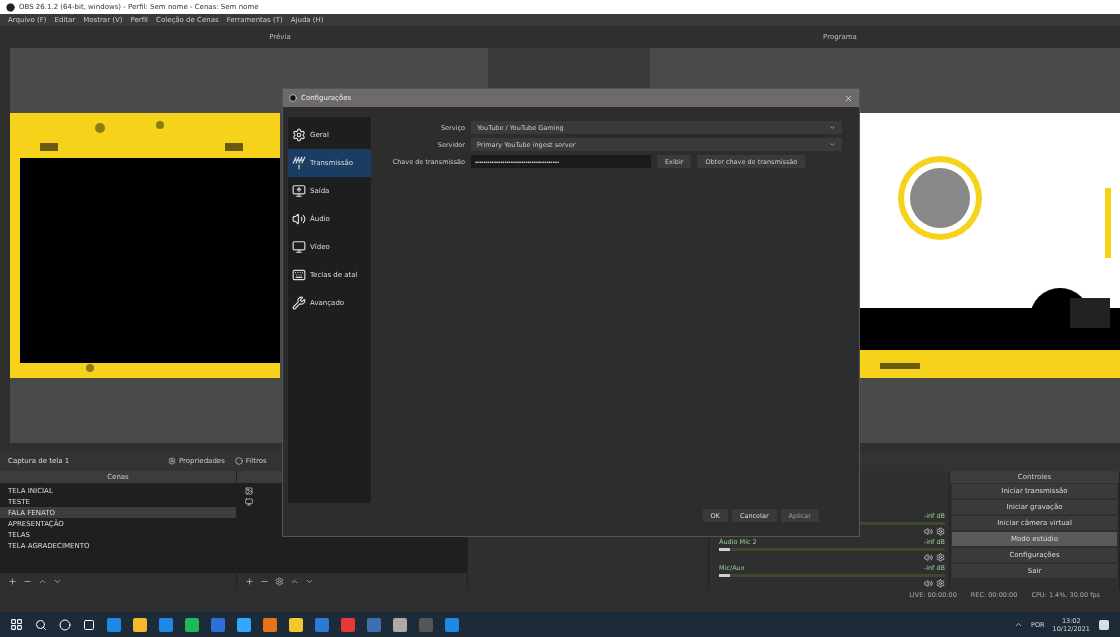 Image resolution: width=1120 pixels, height=637 pixels. What do you see at coordinates (1104, 624) in the screenshot?
I see `notification-icon` at bounding box center [1104, 624].